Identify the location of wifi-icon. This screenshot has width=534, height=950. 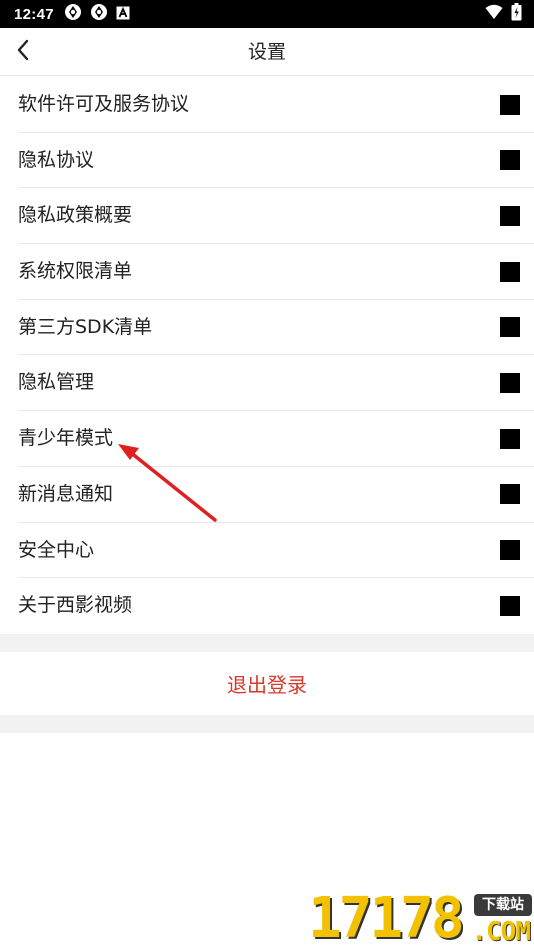
(494, 14).